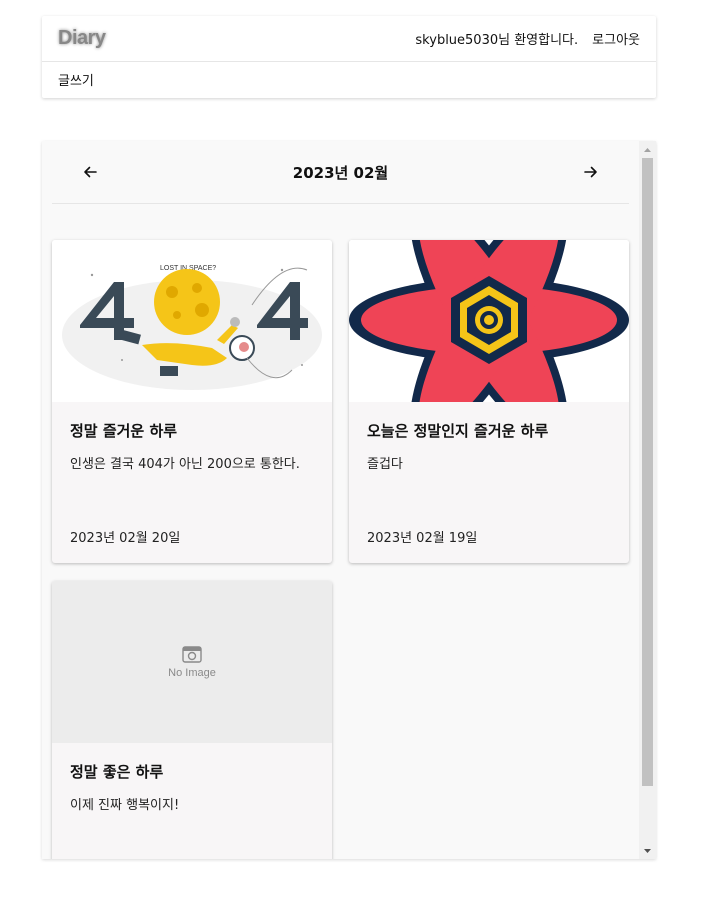 This screenshot has height=904, width=711. What do you see at coordinates (192, 801) in the screenshot?
I see `card-body: 정말 좋은 하루 이제 진짜 행복이지!` at bounding box center [192, 801].